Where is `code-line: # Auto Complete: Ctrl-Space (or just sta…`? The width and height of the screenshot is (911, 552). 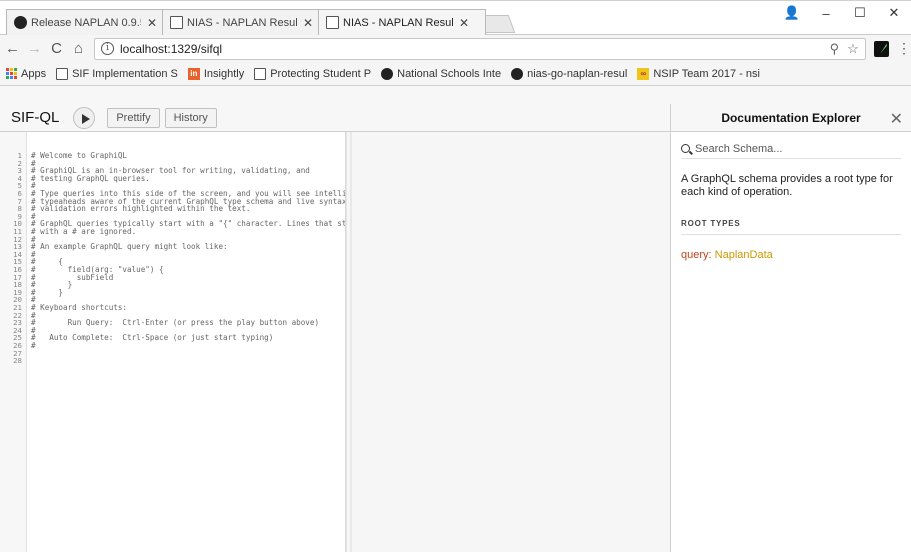 code-line: # Auto Complete: Ctrl-Space (or just sta… is located at coordinates (152, 338).